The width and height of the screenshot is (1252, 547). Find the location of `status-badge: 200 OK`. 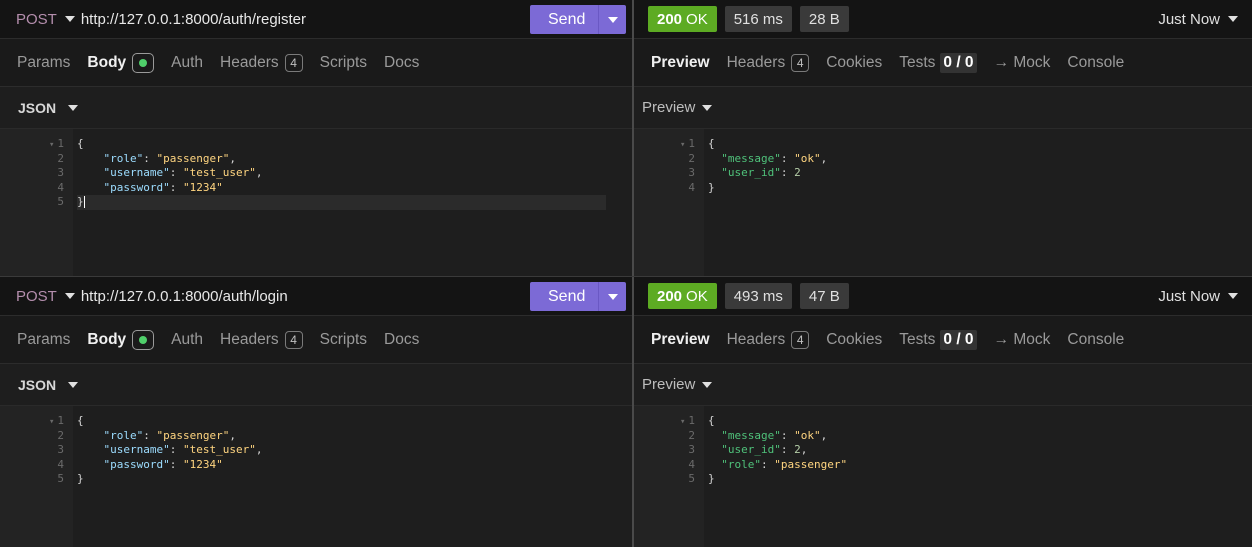

status-badge: 200 OK is located at coordinates (682, 19).